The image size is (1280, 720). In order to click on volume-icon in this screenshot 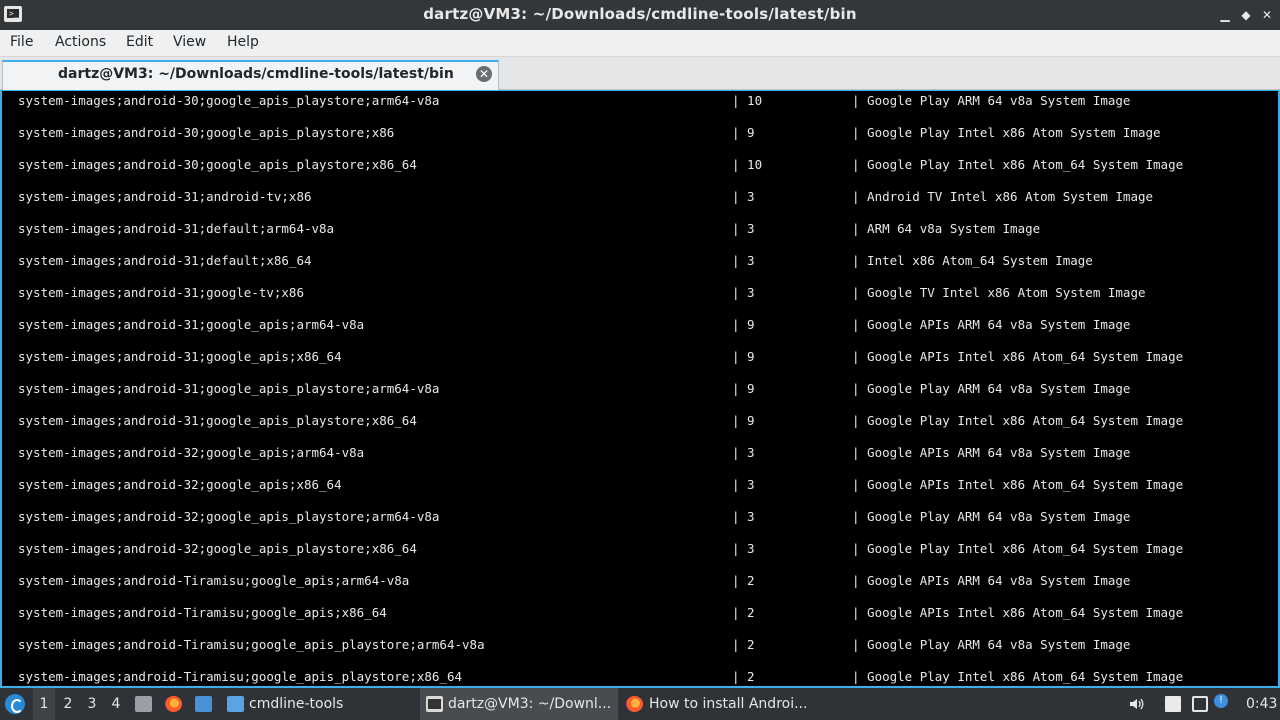, I will do `click(1136, 704)`.